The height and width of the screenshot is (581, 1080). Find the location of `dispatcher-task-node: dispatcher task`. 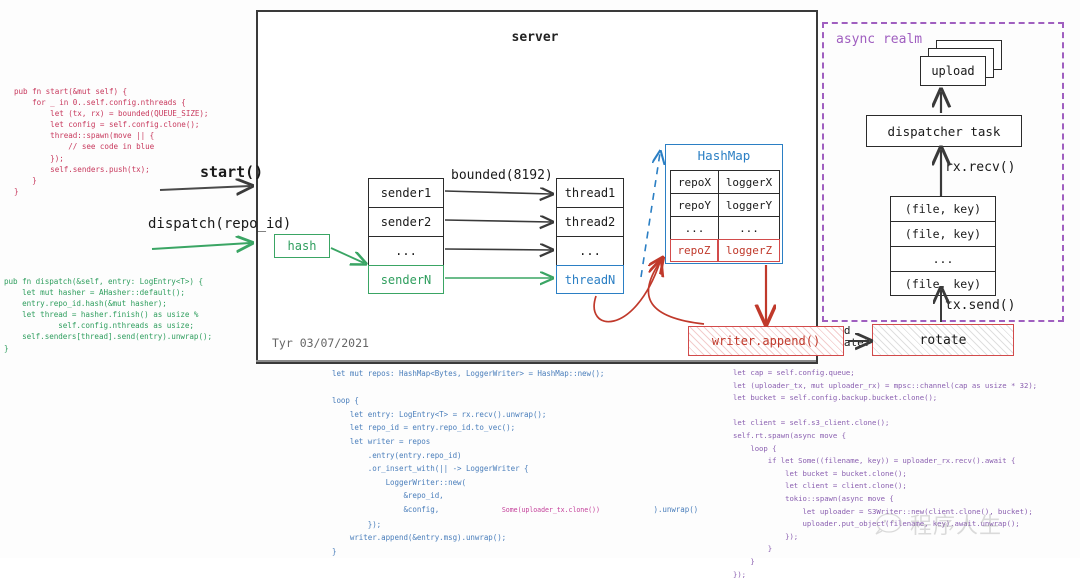

dispatcher-task-node: dispatcher task is located at coordinates (944, 131).